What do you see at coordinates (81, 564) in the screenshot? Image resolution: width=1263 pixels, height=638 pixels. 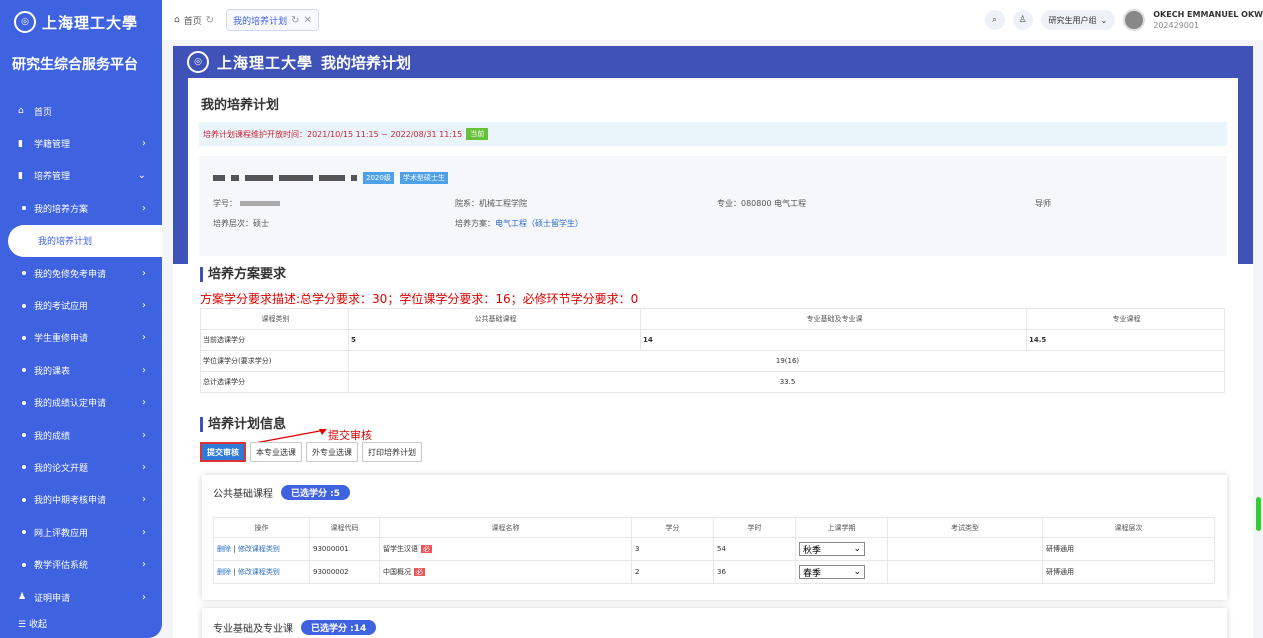 I see `sidebar-item: 教学评估系统 ›` at bounding box center [81, 564].